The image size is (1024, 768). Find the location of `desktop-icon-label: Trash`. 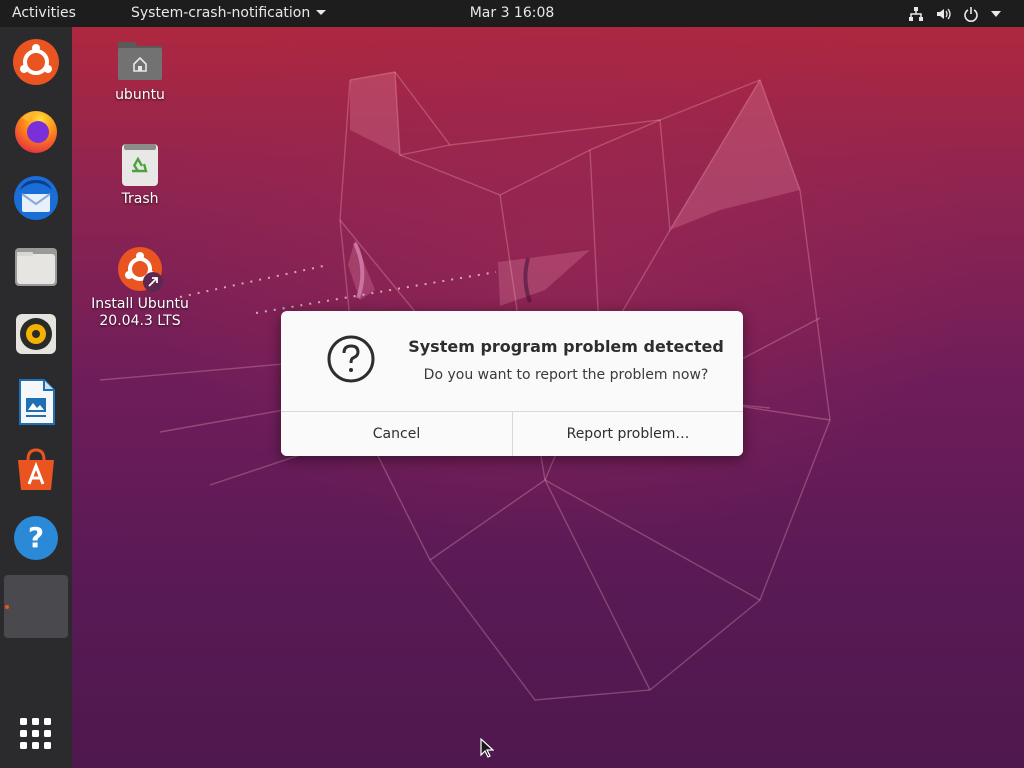

desktop-icon-label: Trash is located at coordinates (140, 199).